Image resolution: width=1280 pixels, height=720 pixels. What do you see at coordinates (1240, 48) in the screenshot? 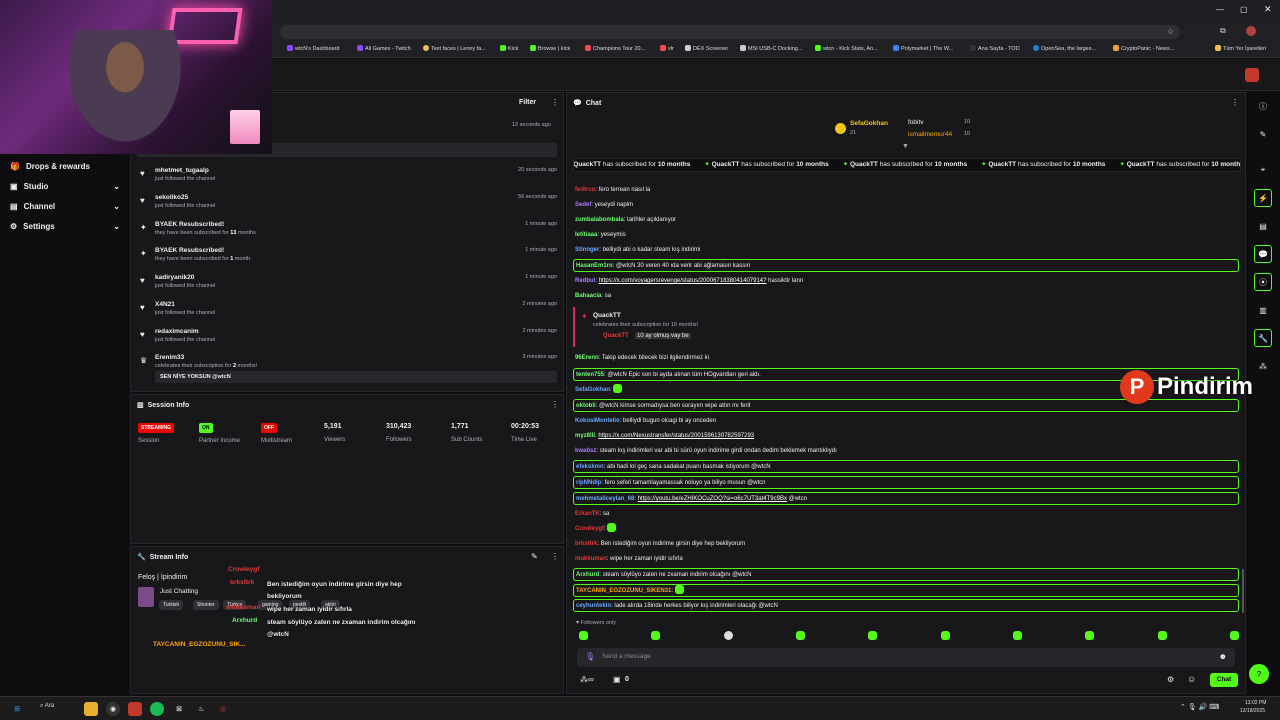
I see `all-bookmarks: Tüm Yer İşaretleri` at bounding box center [1240, 48].